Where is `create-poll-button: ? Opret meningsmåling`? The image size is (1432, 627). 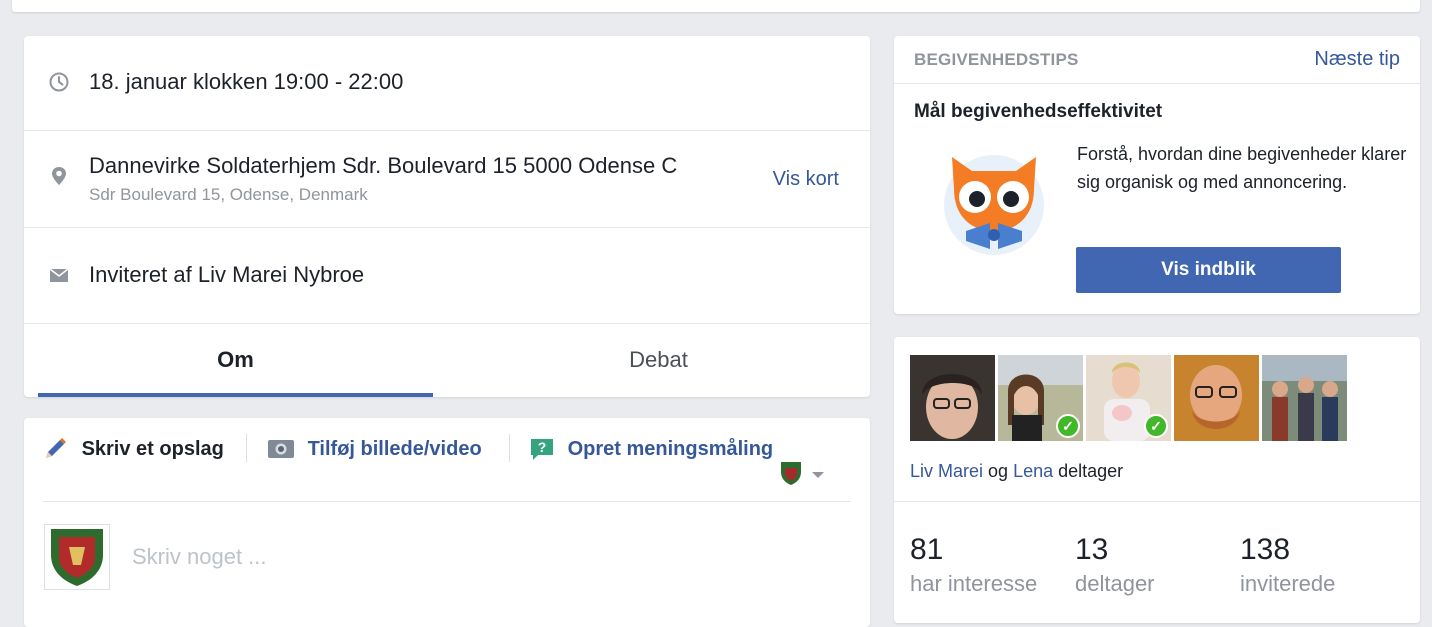
create-poll-button: ? Opret meningsmåling is located at coordinates (650, 449).